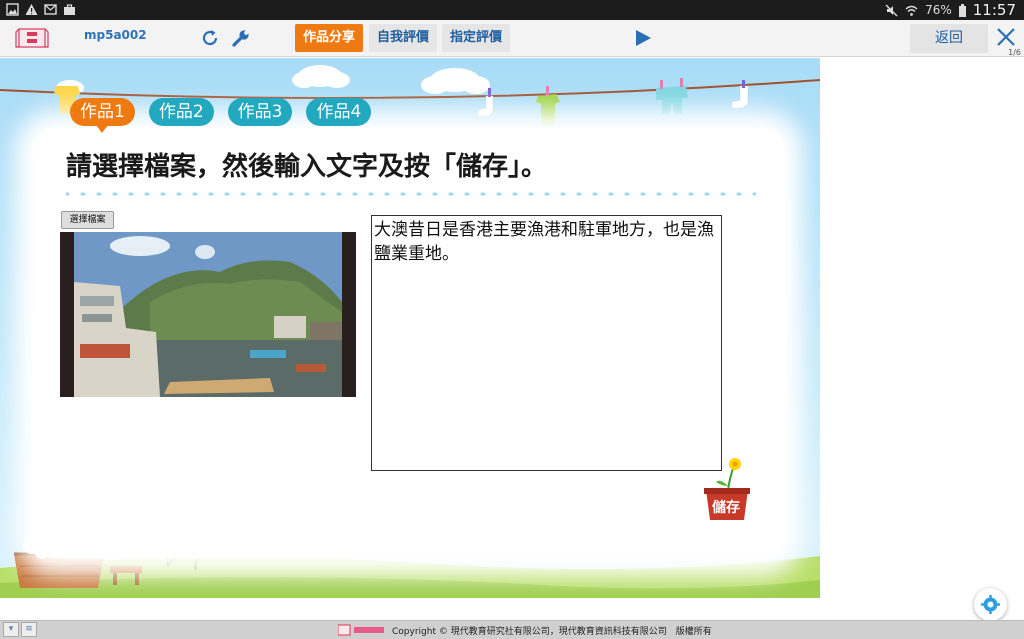 Image resolution: width=1024 pixels, height=639 pixels. I want to click on work-tabs: 作品1 作品2 作品3 作品4, so click(221, 115).